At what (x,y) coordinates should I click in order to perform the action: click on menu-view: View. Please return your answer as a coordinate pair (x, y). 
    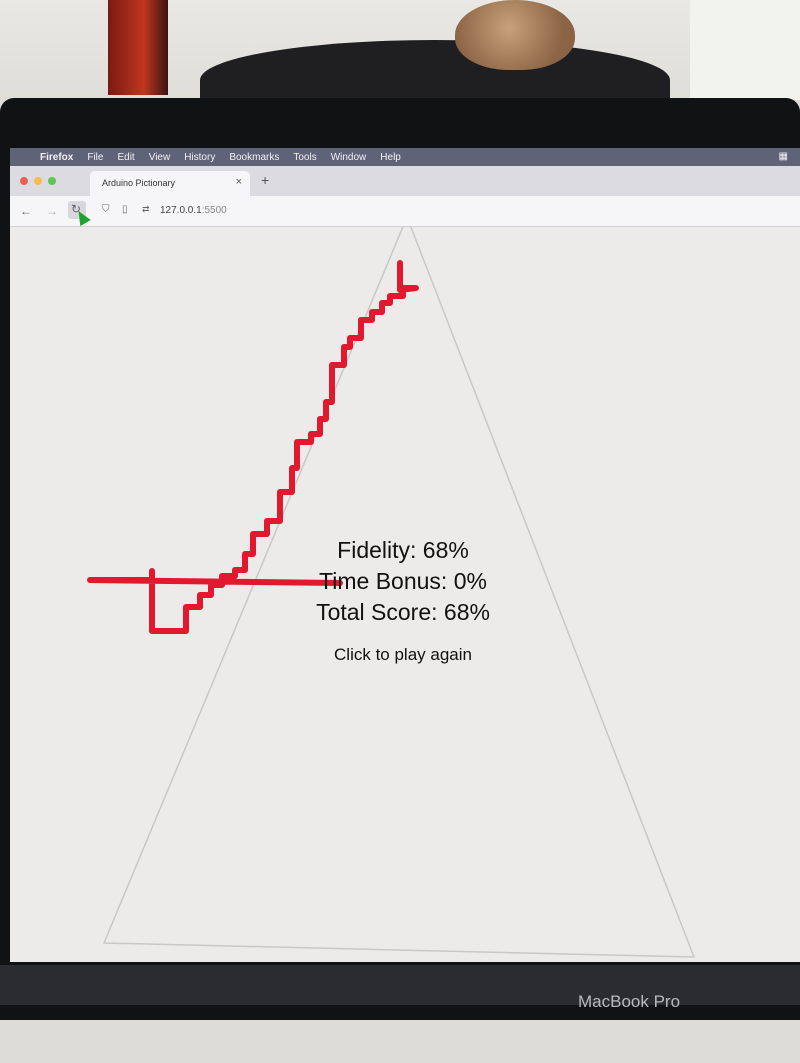
    Looking at the image, I should click on (160, 157).